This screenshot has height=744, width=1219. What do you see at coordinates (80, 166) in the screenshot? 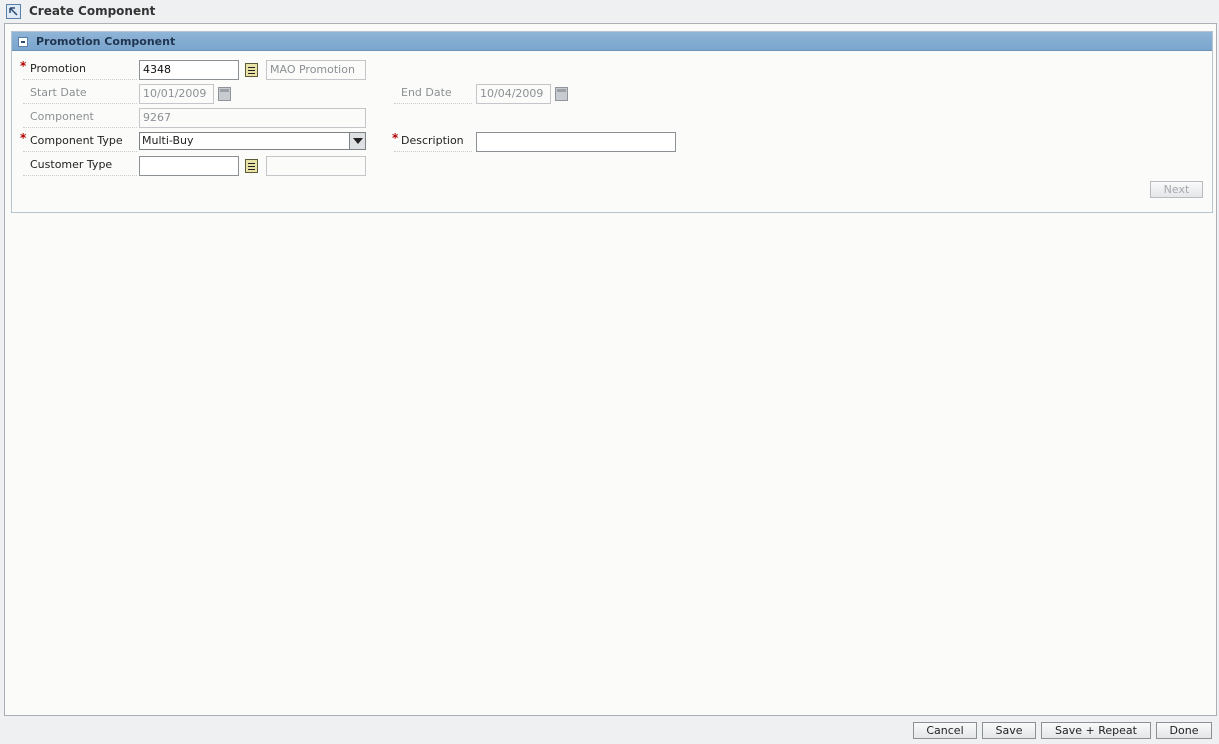
I see `customer-type-label: Customer Type` at bounding box center [80, 166].